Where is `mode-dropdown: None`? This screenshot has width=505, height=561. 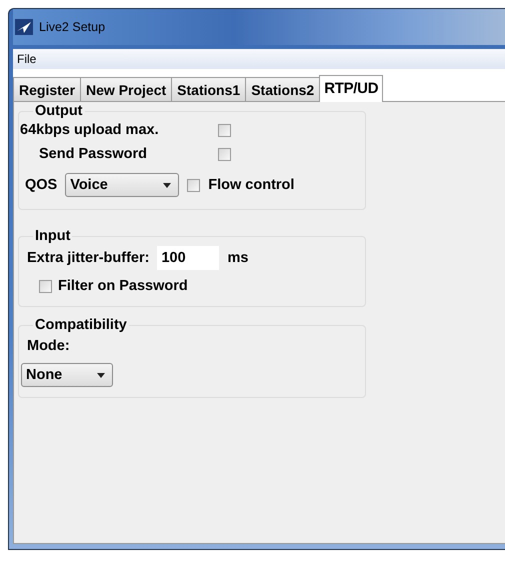
mode-dropdown: None is located at coordinates (67, 375).